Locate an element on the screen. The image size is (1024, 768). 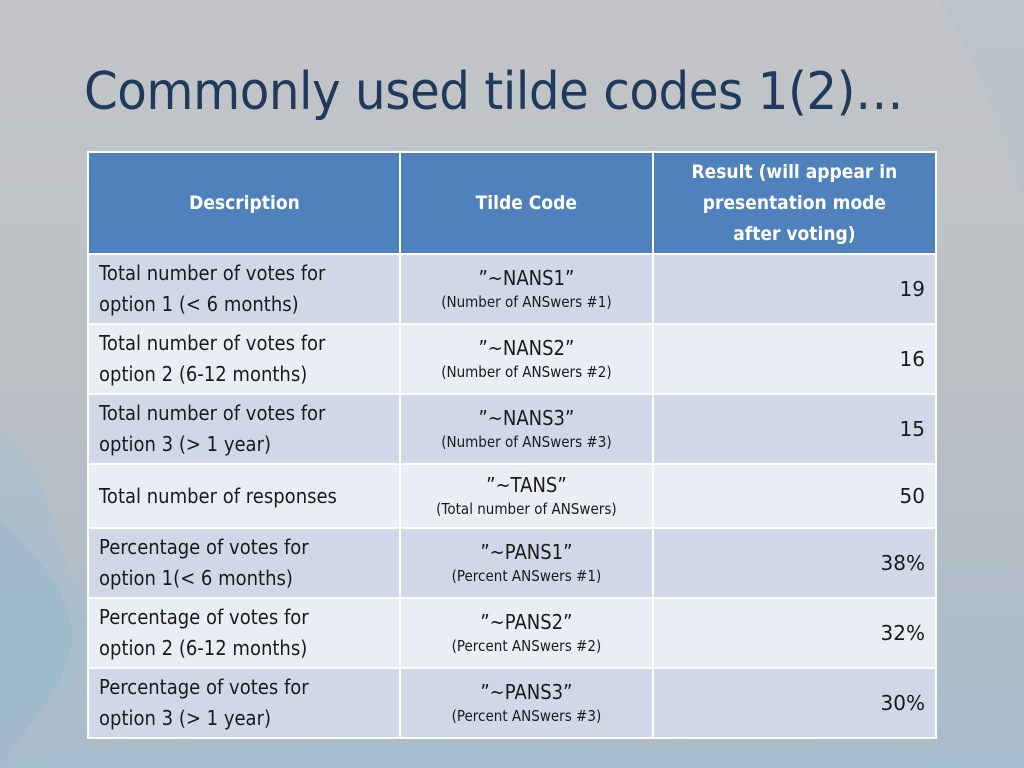
row-description: Total number of responses is located at coordinates (244, 496).